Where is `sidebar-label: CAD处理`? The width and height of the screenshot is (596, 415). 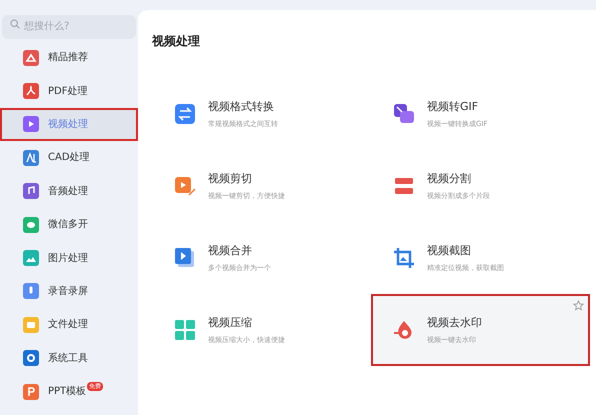
sidebar-label: CAD处理 is located at coordinates (69, 158).